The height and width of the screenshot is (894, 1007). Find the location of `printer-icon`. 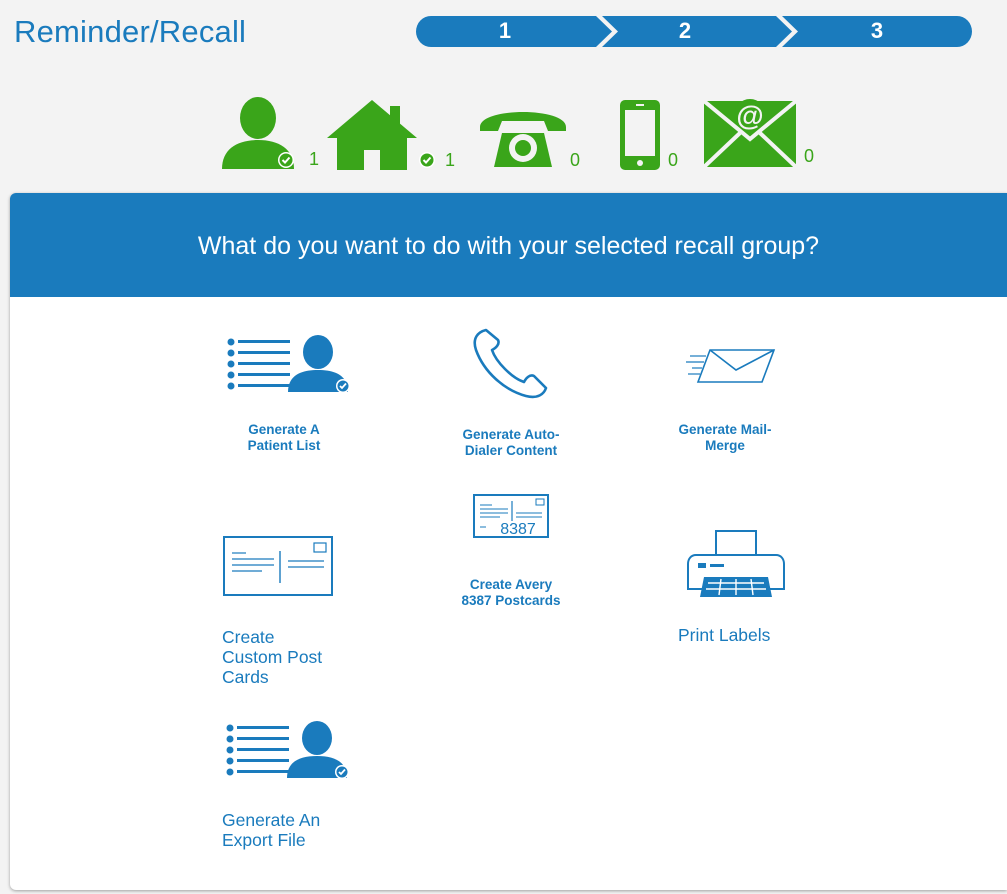

printer-icon is located at coordinates (736, 563).